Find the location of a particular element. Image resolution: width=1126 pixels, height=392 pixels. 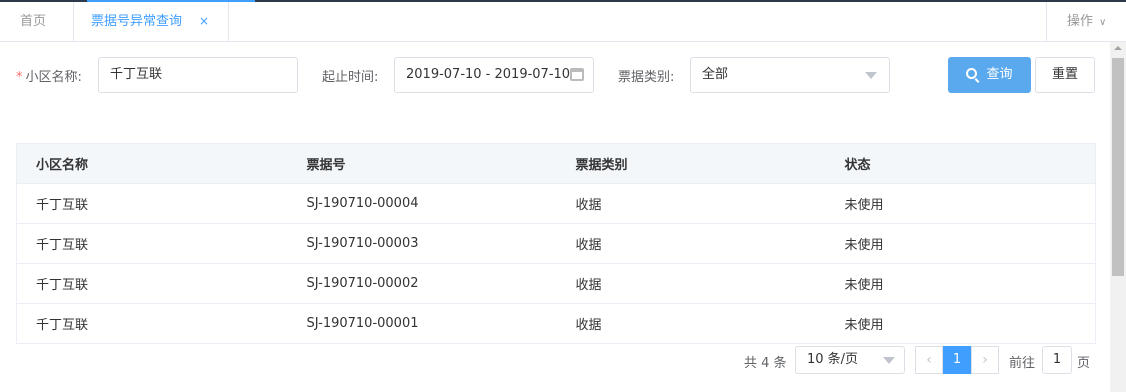

table-row: 千丁互联 SJ-190710-00001 收据 未使用 is located at coordinates (556, 323).